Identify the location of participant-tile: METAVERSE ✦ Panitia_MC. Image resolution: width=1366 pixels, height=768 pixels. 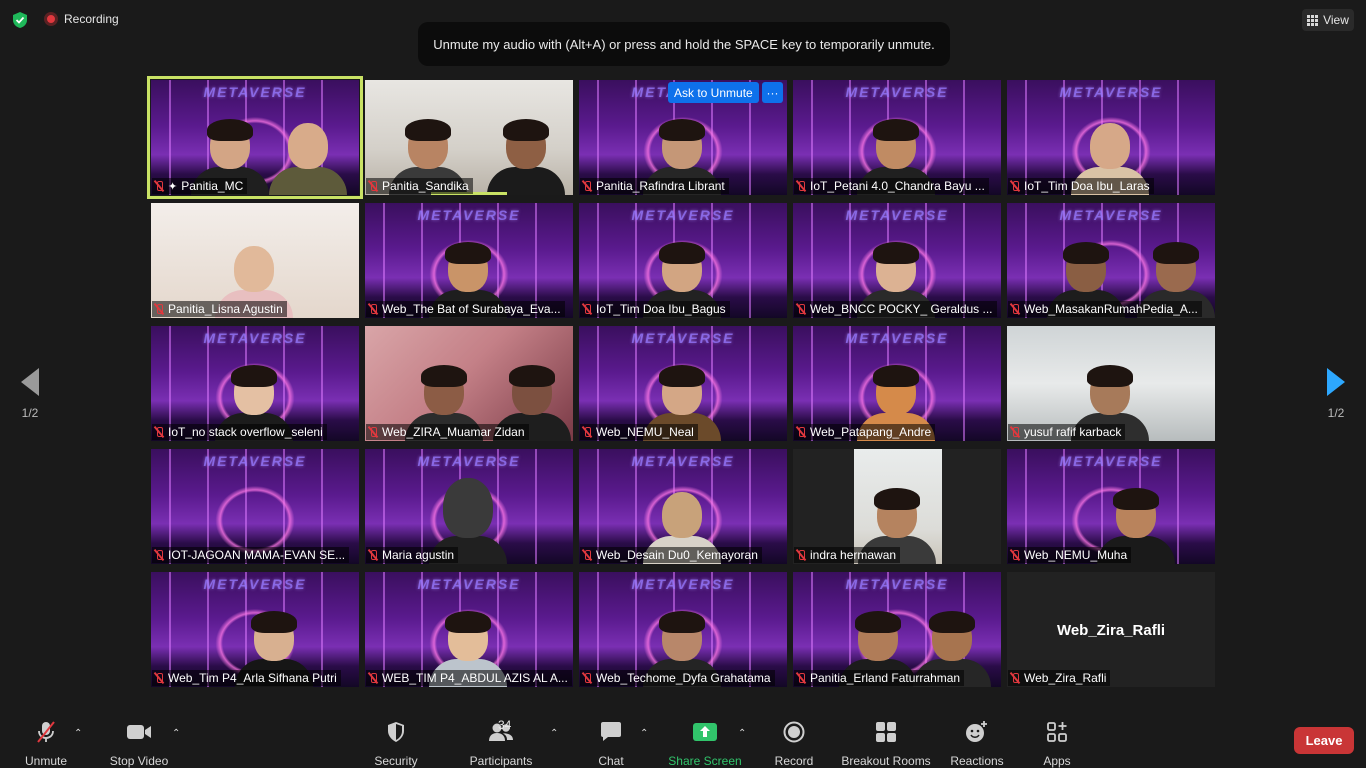
(255, 137).